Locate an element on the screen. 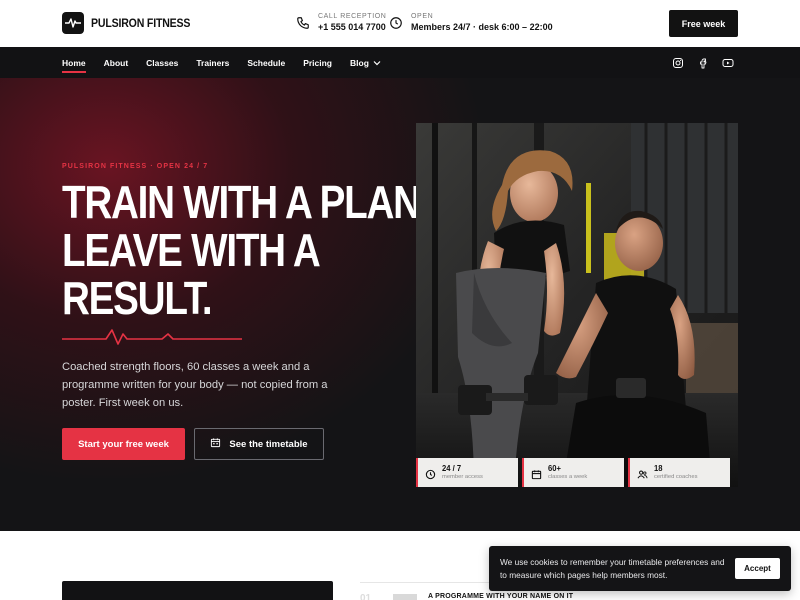 The width and height of the screenshot is (800, 600). see-timetable-button: See the timetable is located at coordinates (259, 444).